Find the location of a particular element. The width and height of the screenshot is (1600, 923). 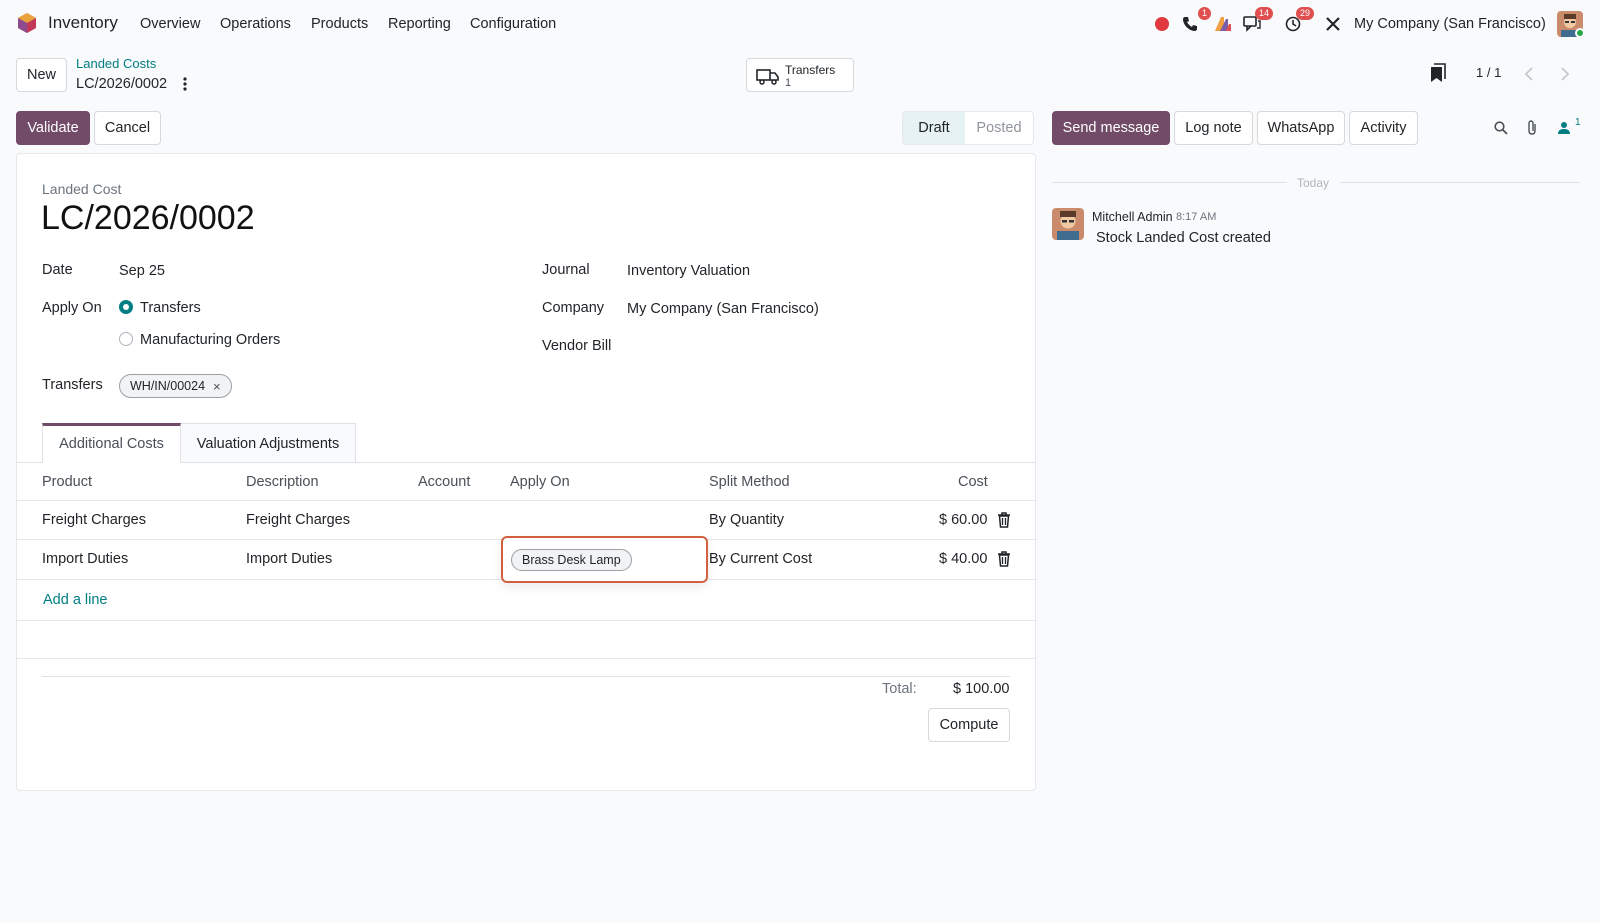

company-field: My Company (San Francisco) is located at coordinates (723, 309).